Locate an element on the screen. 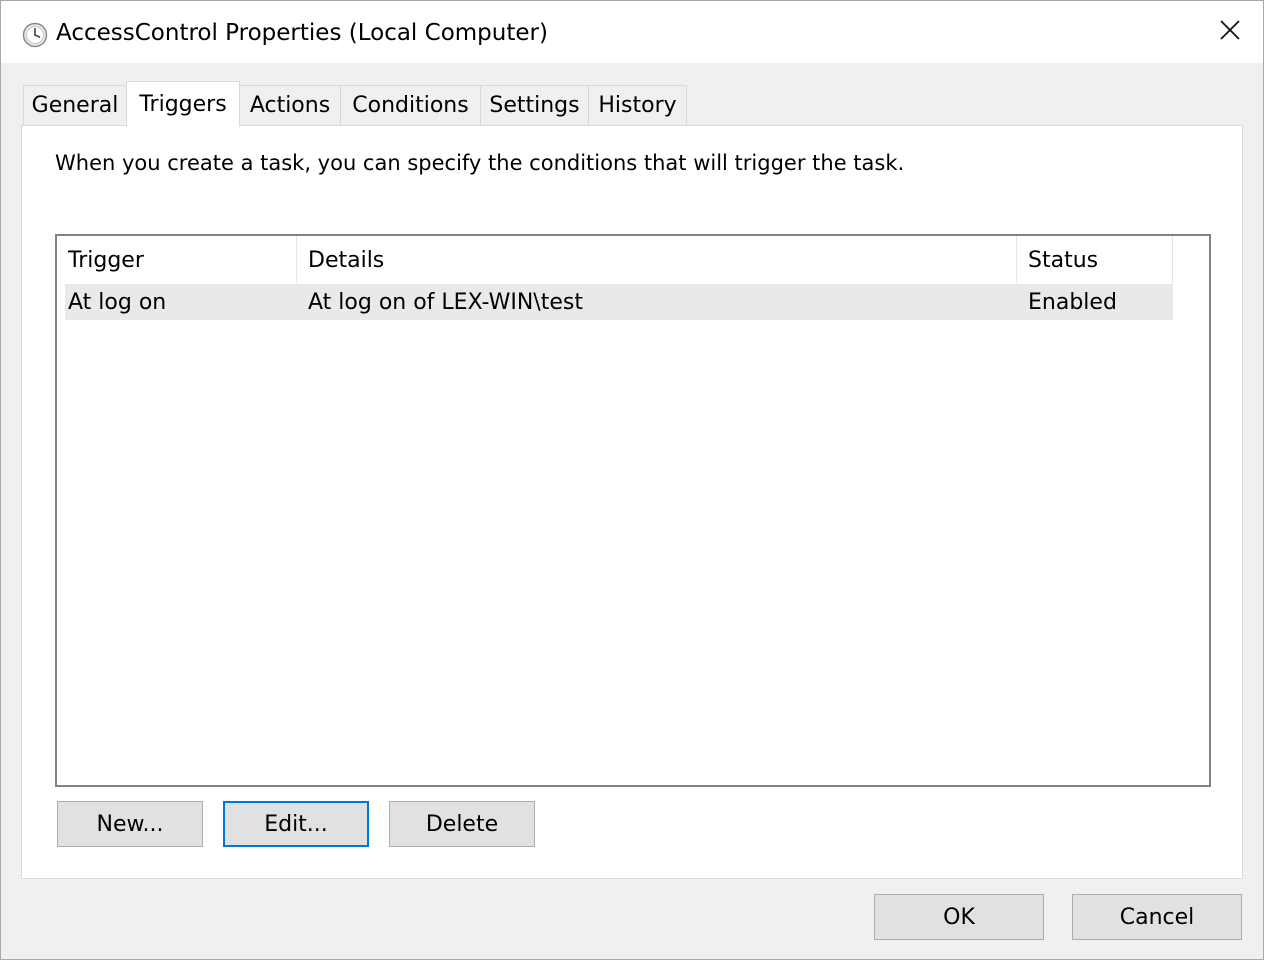  clock-icon is located at coordinates (35, 35).